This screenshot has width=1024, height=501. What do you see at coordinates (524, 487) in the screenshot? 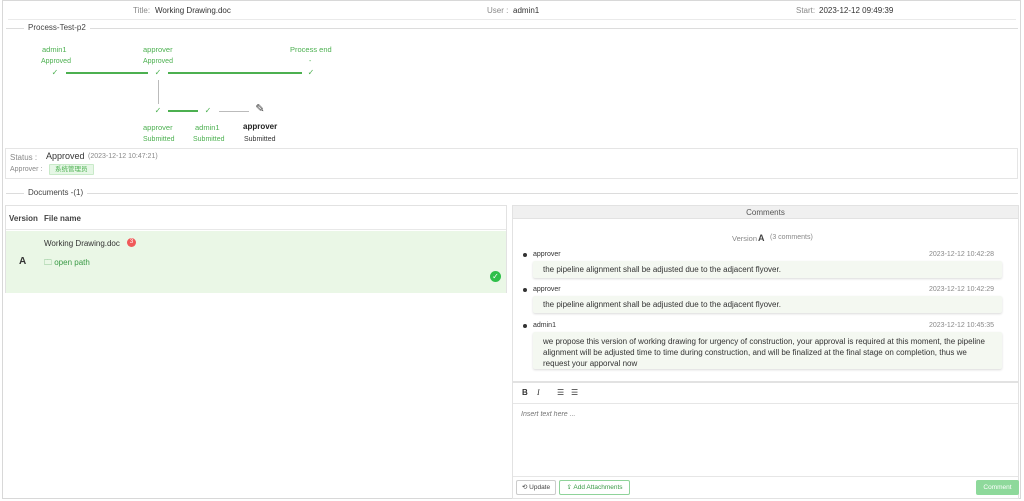
I see `refresh-icon: ⟲` at bounding box center [524, 487].